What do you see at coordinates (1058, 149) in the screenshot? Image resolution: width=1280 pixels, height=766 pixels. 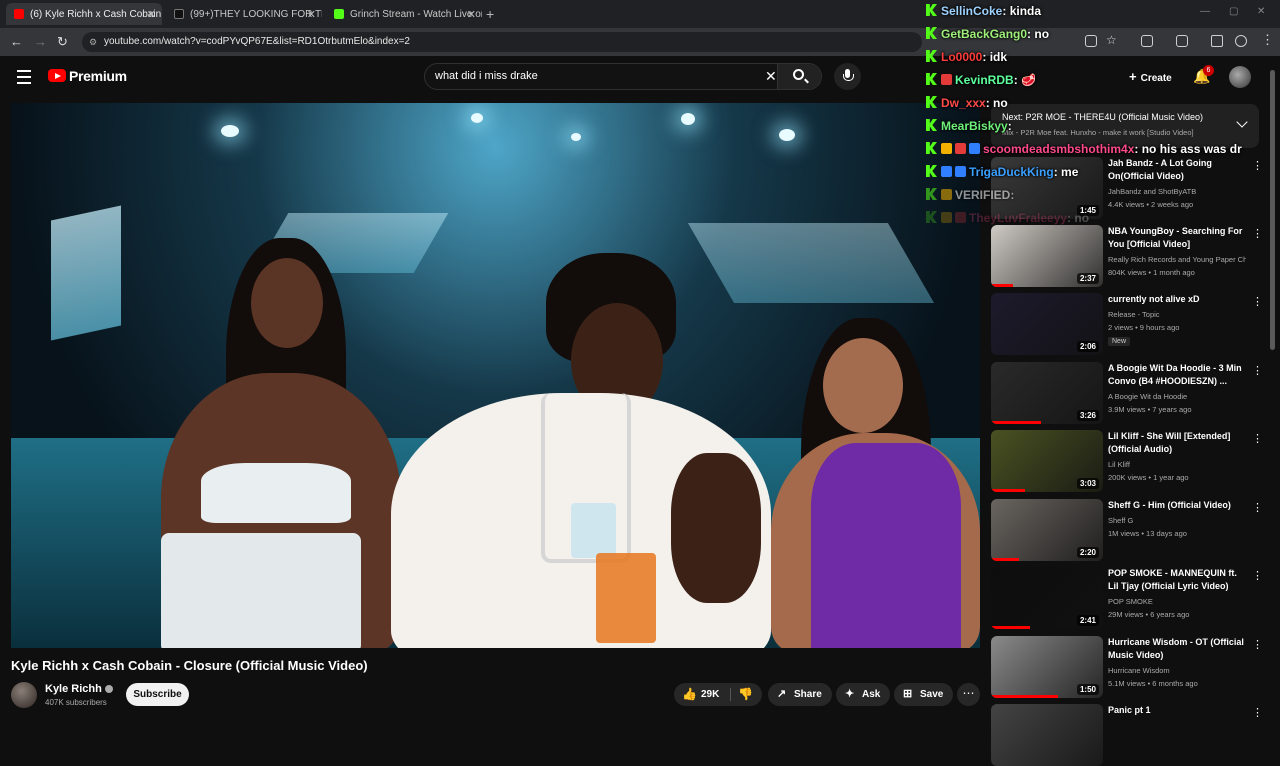 I see `chat-username: scoomdeadsmbshothim4x` at bounding box center [1058, 149].